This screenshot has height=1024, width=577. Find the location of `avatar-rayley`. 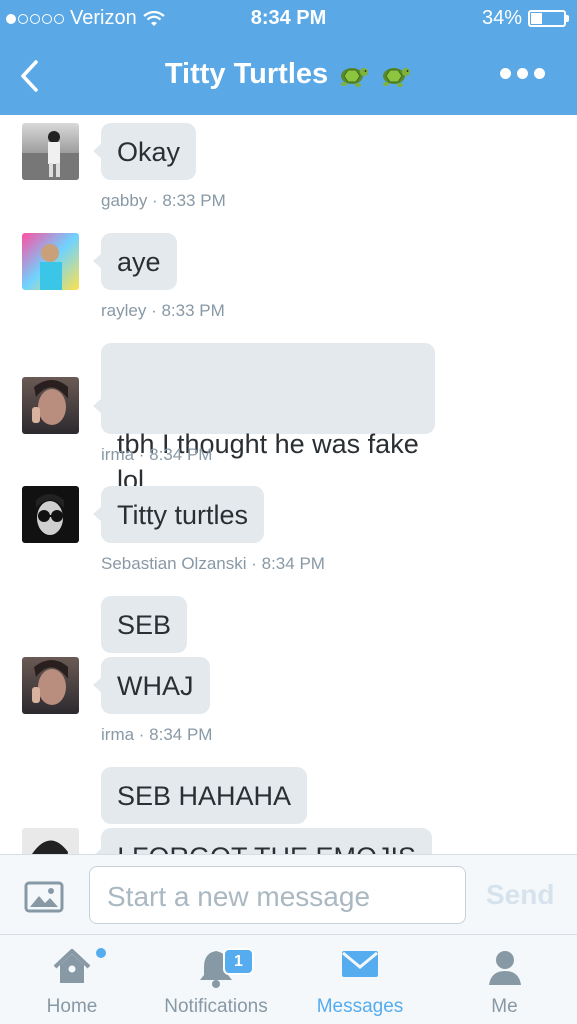

avatar-rayley is located at coordinates (50, 261).